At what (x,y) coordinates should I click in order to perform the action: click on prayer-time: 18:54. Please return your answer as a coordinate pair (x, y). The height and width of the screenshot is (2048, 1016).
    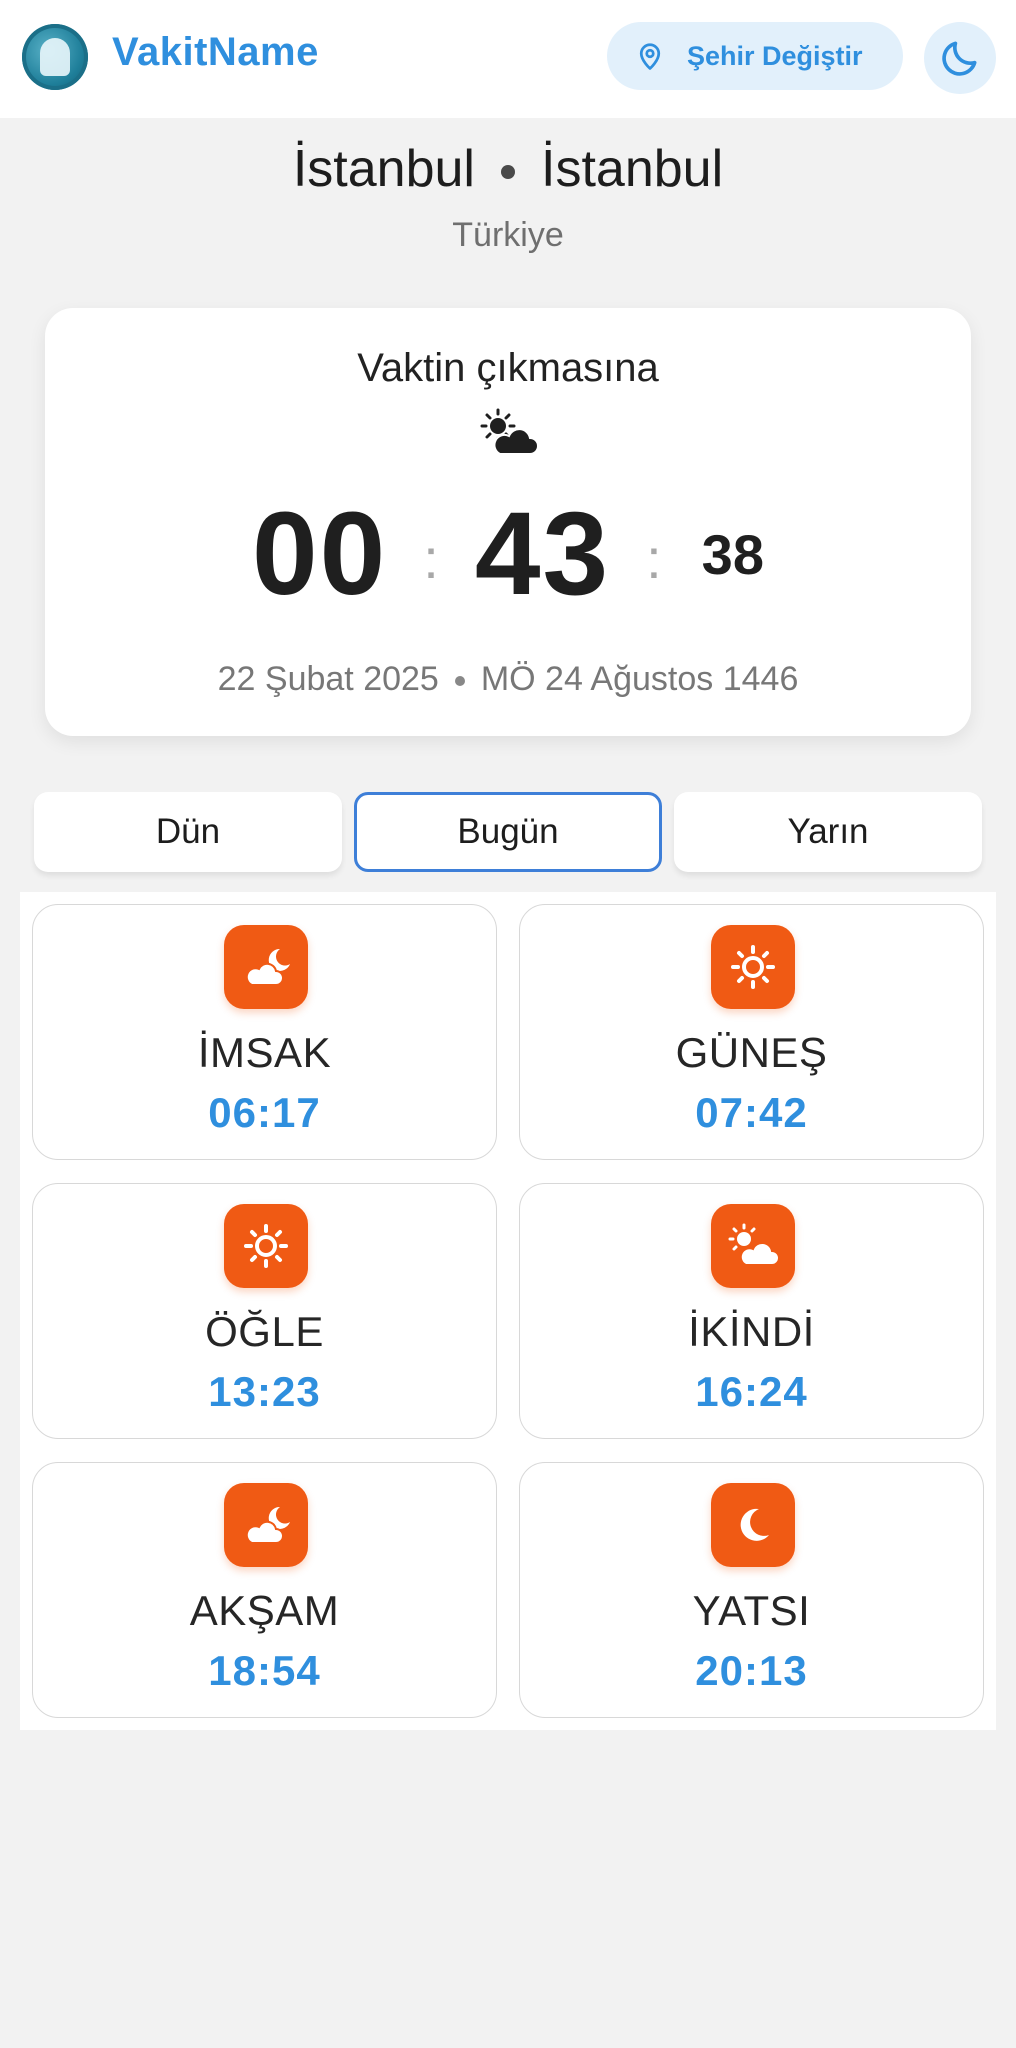
    Looking at the image, I should click on (264, 1670).